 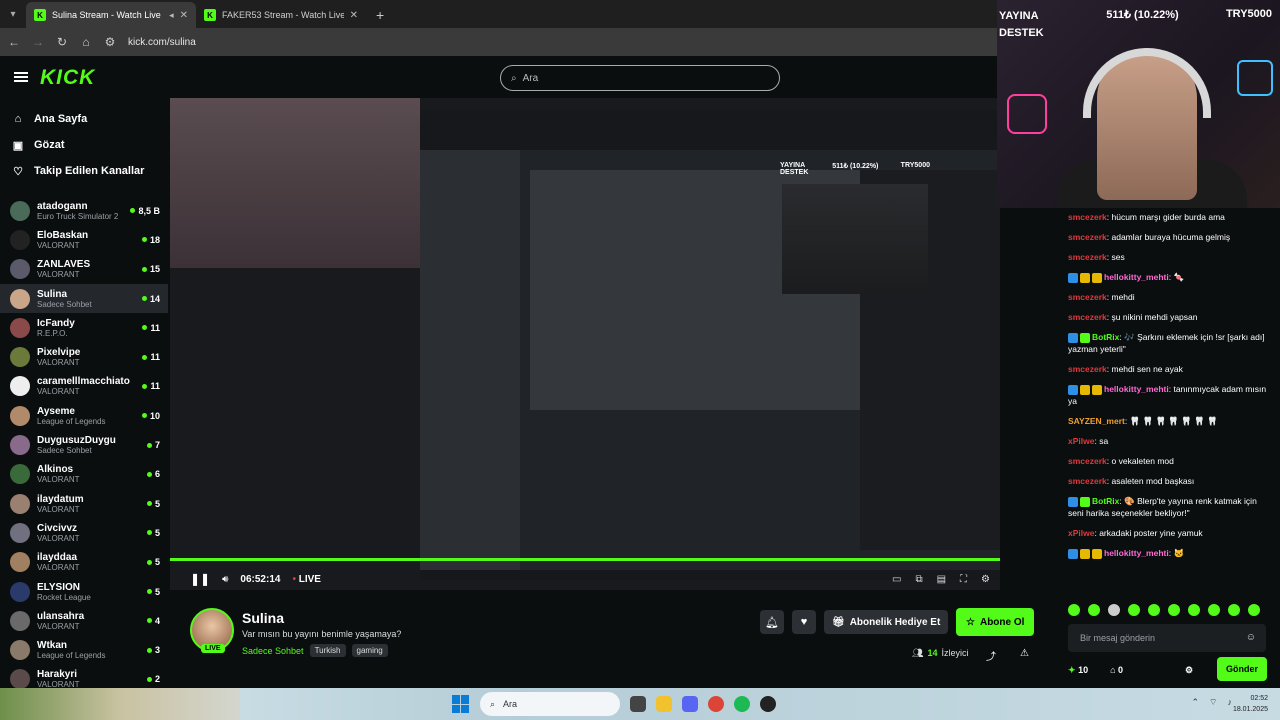 What do you see at coordinates (14, 42) in the screenshot?
I see `back-icon: ←` at bounding box center [14, 42].